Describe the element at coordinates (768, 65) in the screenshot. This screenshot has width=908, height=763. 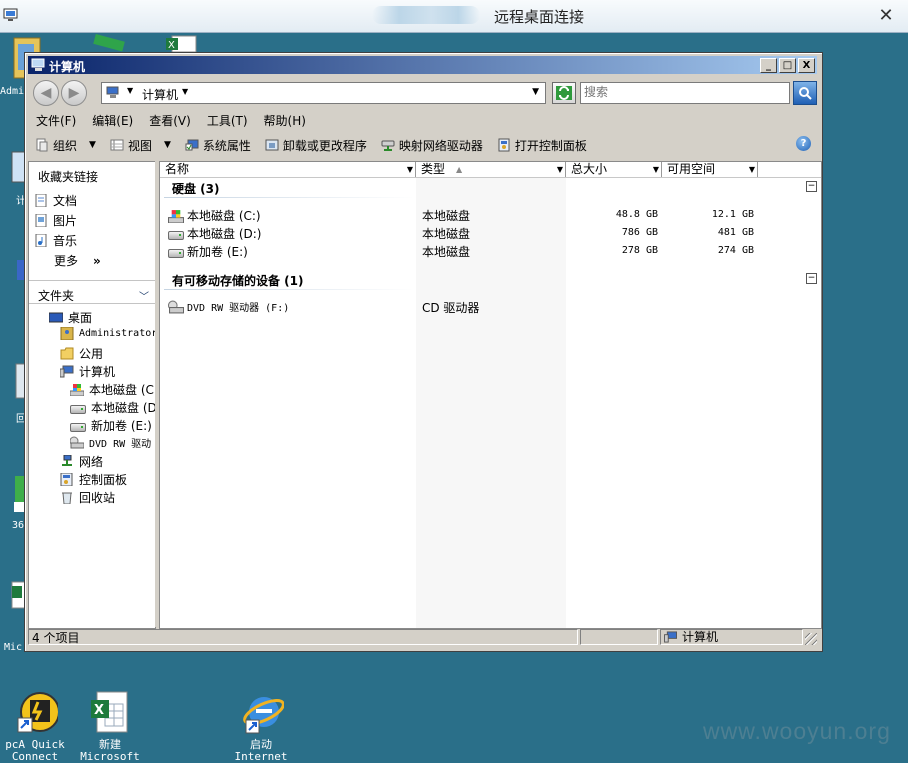
I see `minimize-button: _` at that location.